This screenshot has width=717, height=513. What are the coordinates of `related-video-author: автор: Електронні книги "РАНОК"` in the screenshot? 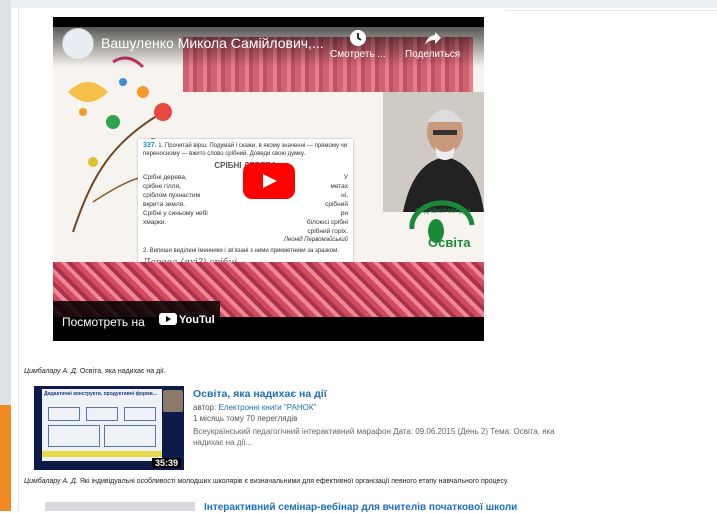 It's located at (255, 407).